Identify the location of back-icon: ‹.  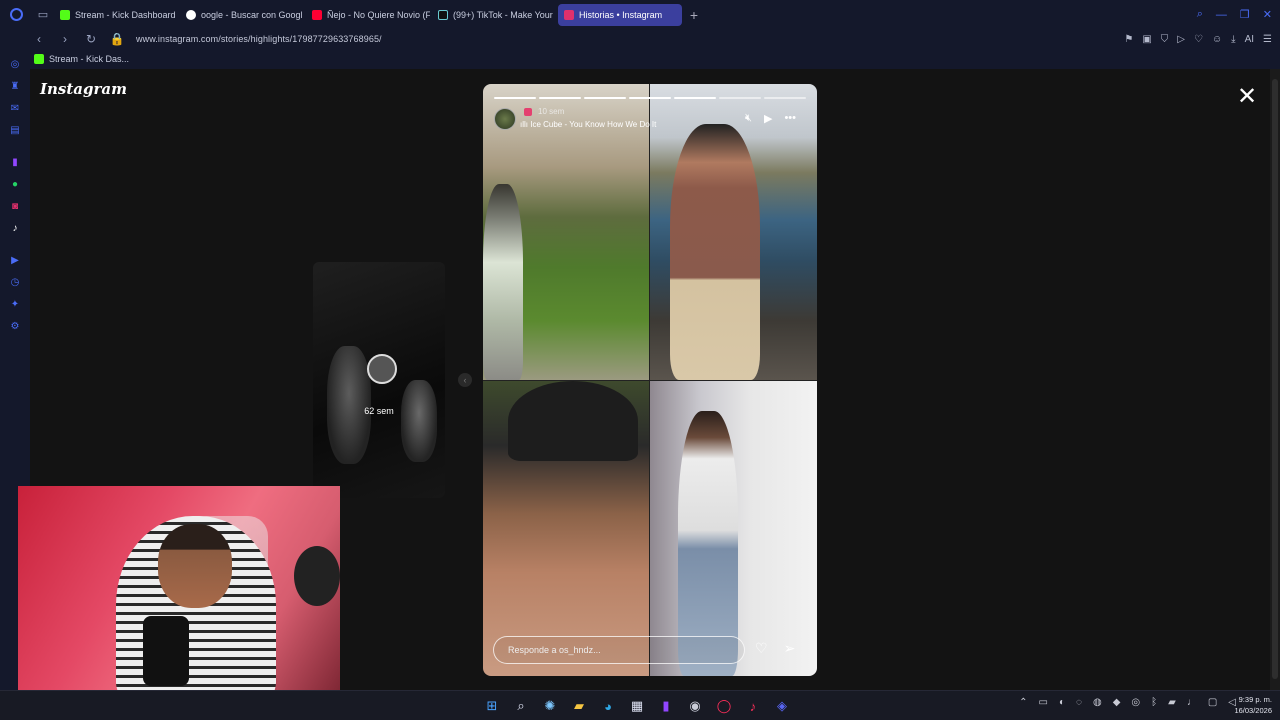
(39, 39).